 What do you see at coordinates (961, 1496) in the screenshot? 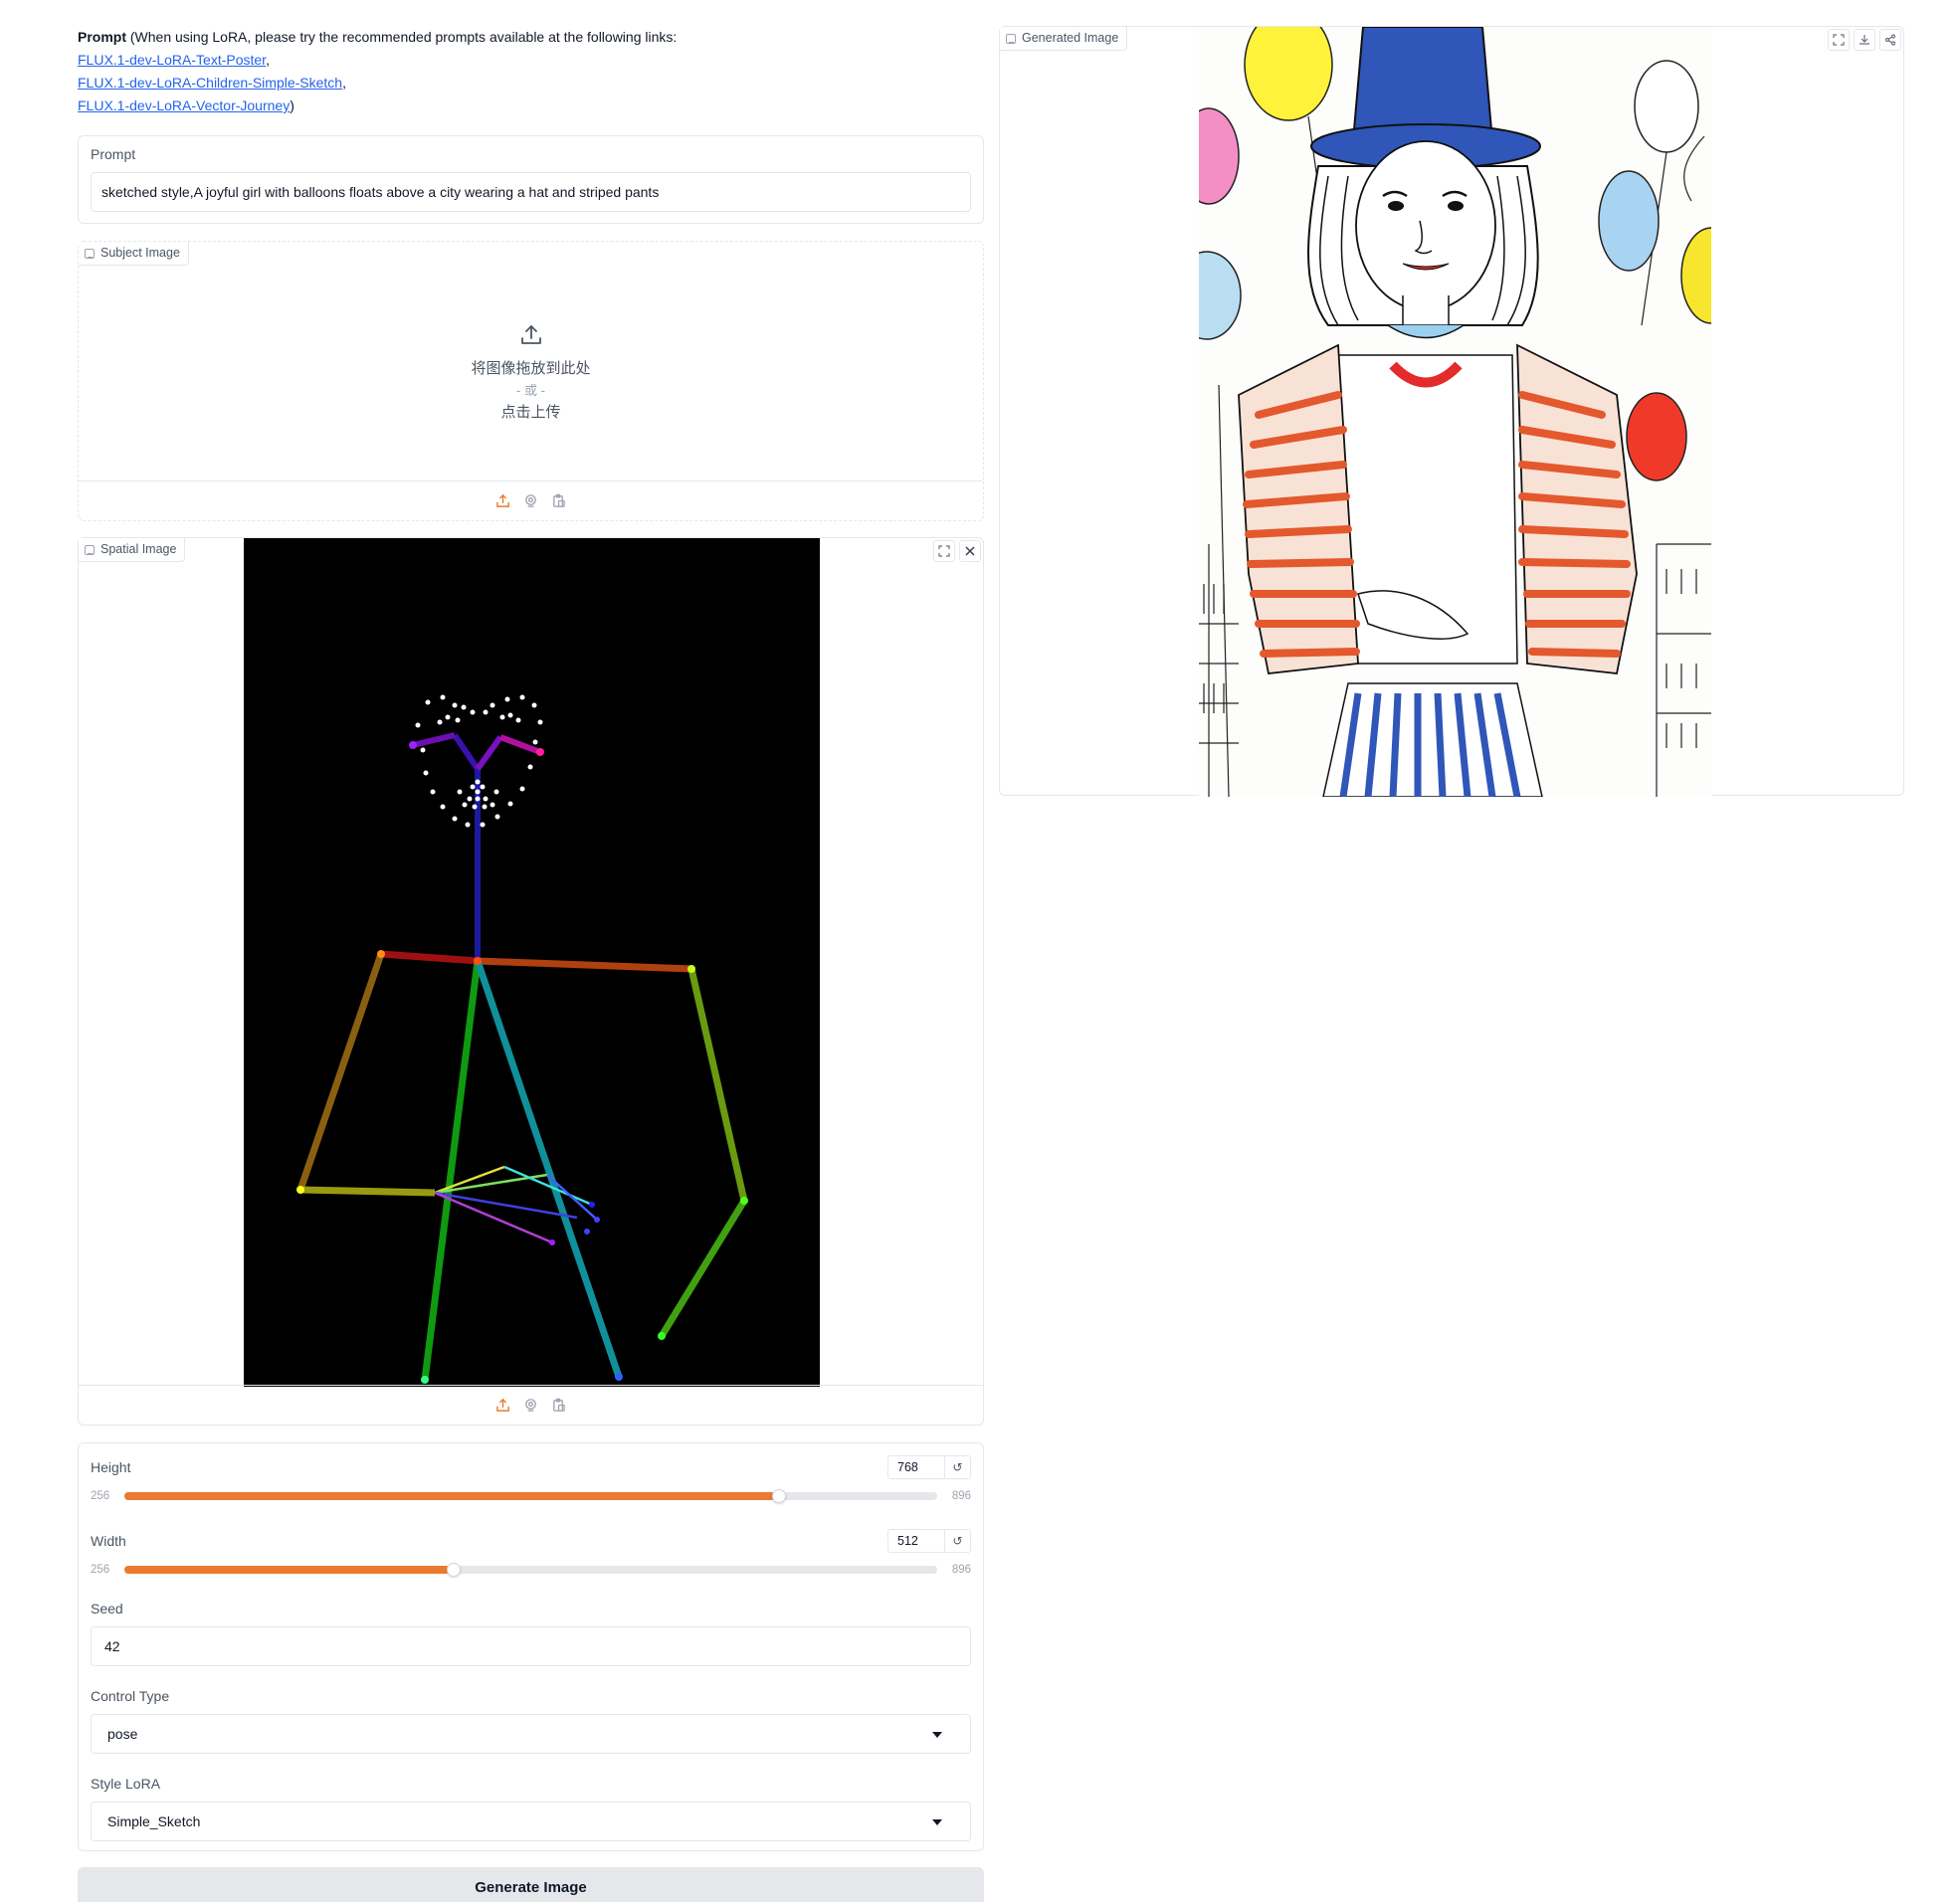
I see `height-max: 896` at bounding box center [961, 1496].